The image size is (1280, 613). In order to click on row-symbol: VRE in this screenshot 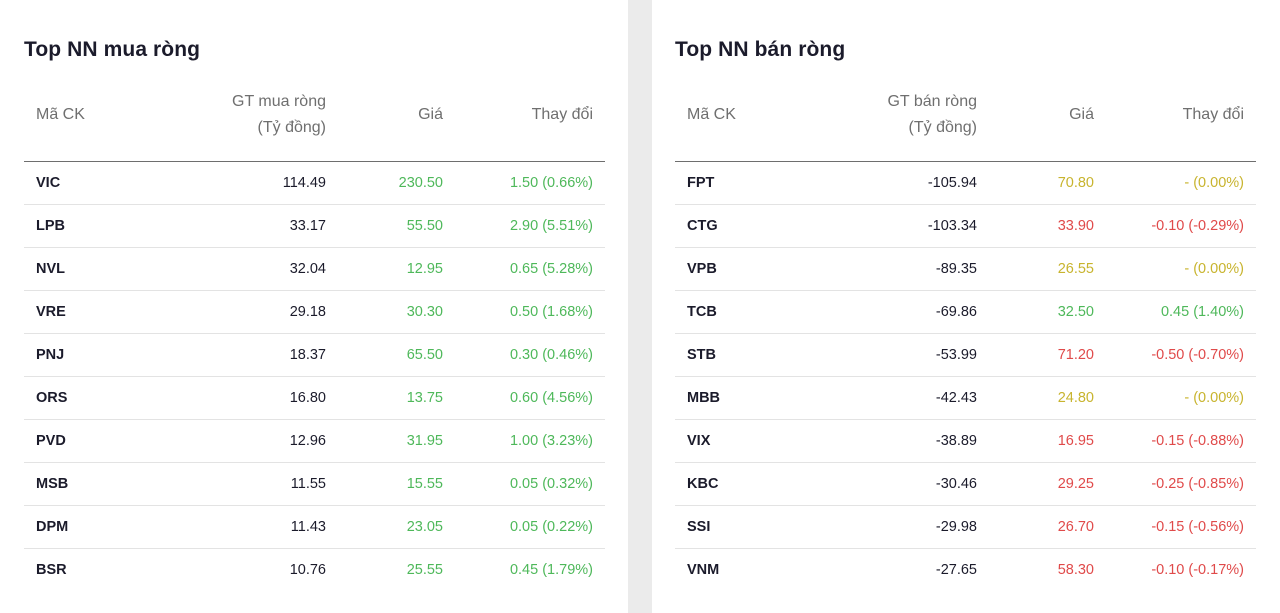, I will do `click(84, 312)`.